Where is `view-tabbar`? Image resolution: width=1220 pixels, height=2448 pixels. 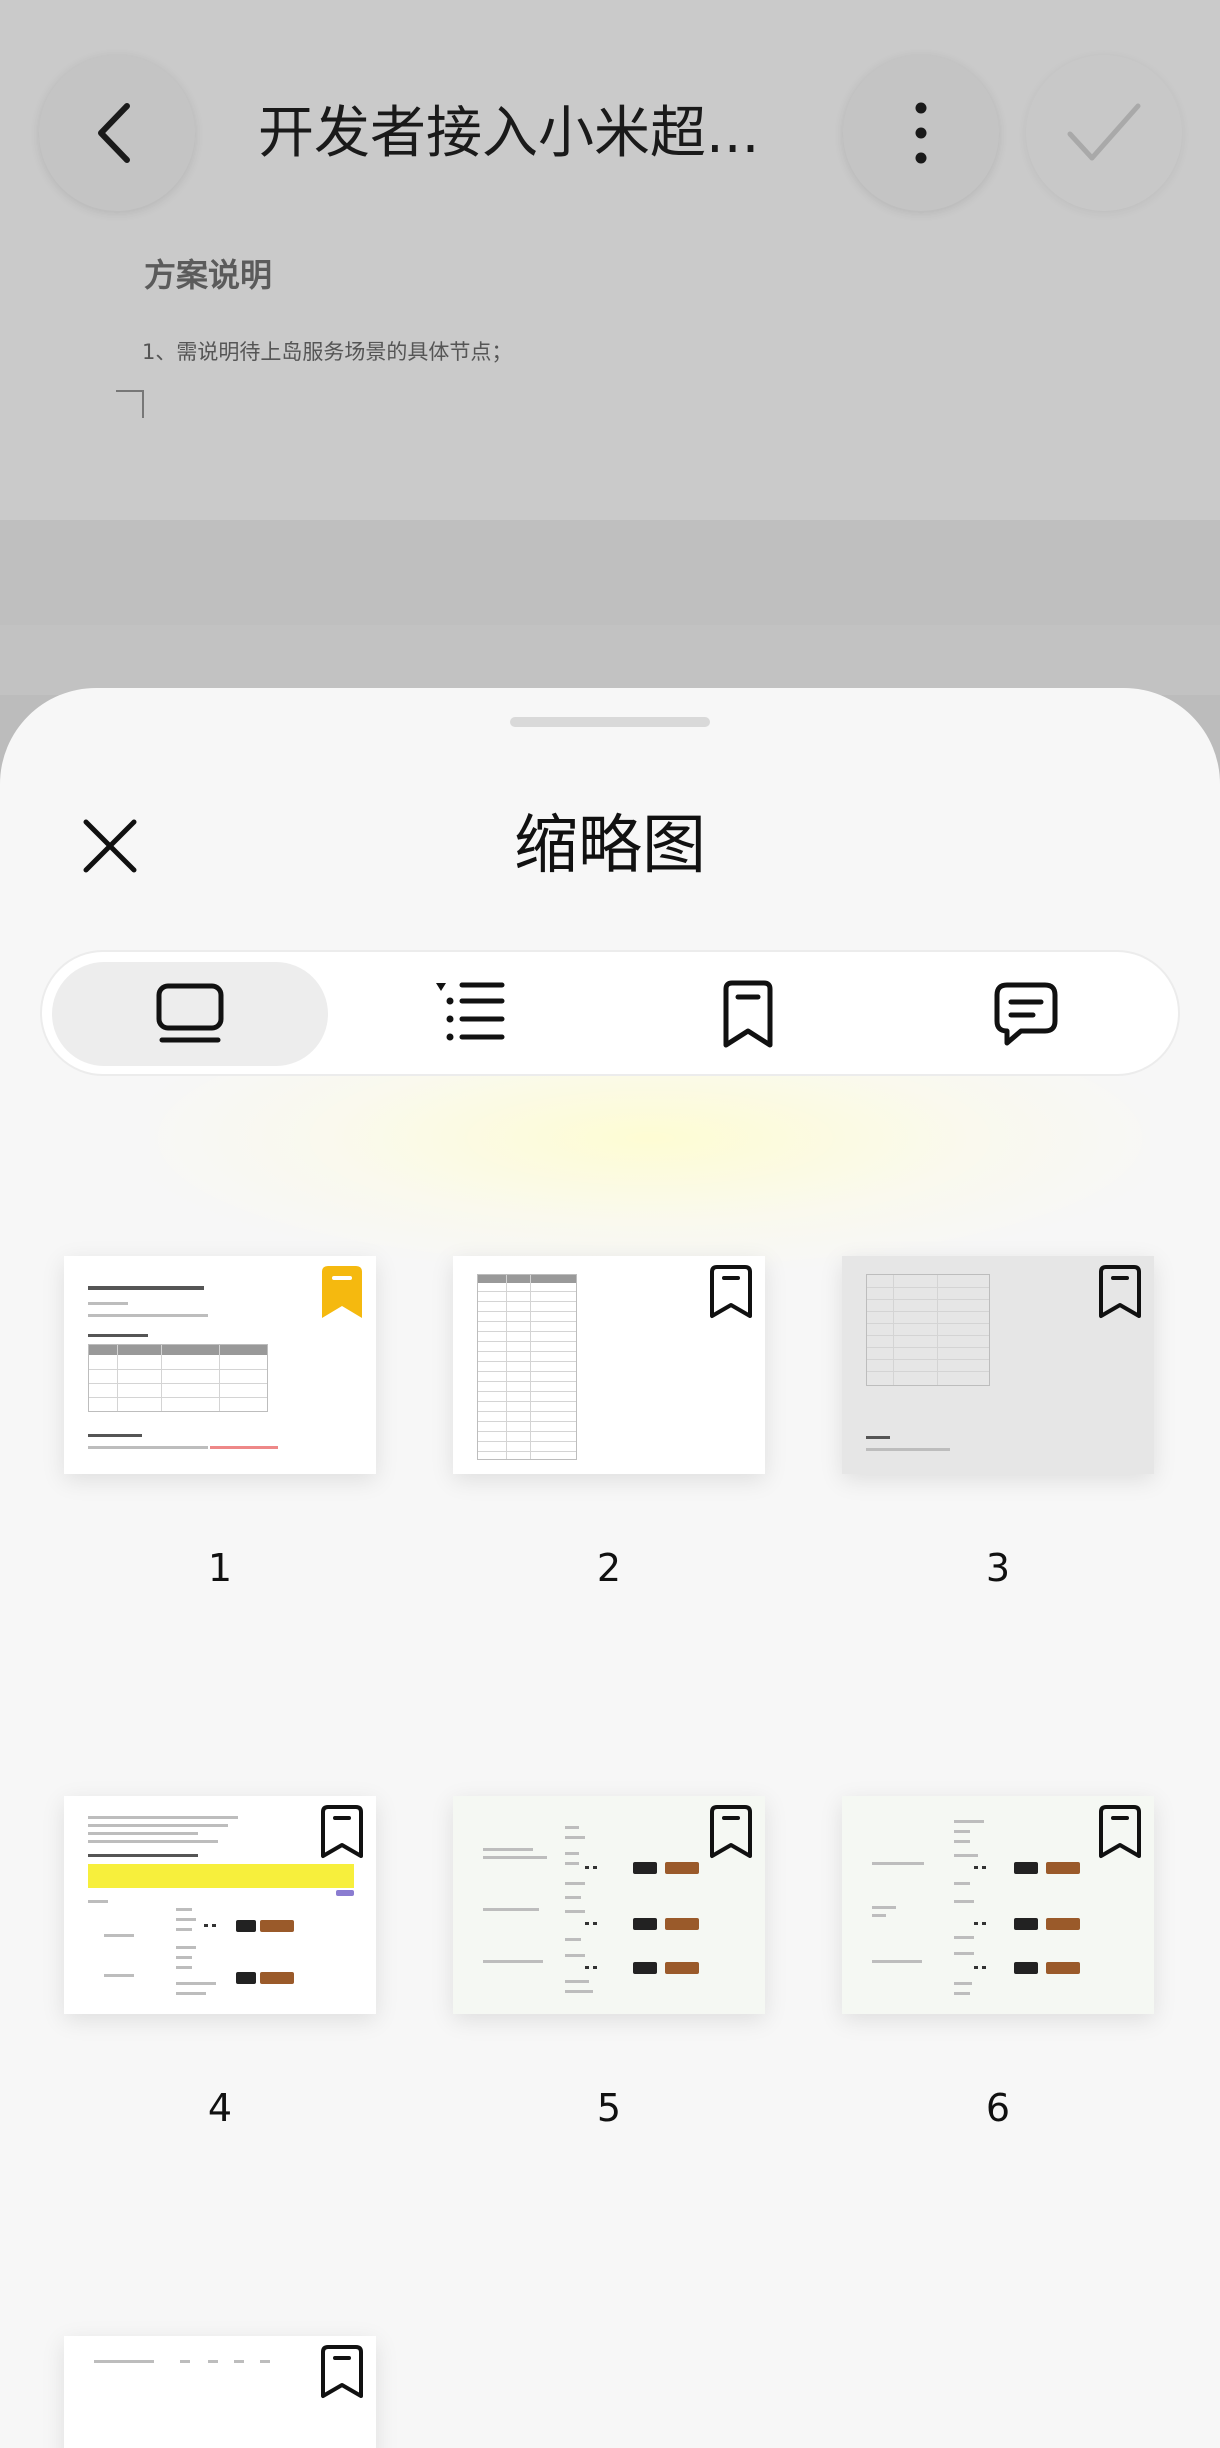 view-tabbar is located at coordinates (610, 1013).